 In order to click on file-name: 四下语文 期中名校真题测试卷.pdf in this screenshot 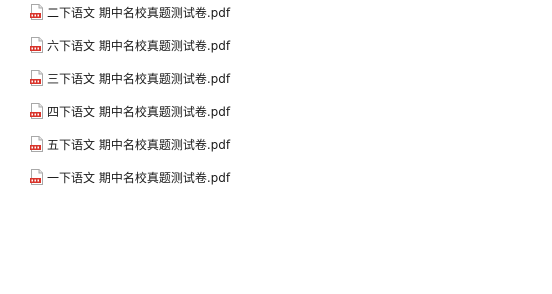, I will do `click(139, 111)`.